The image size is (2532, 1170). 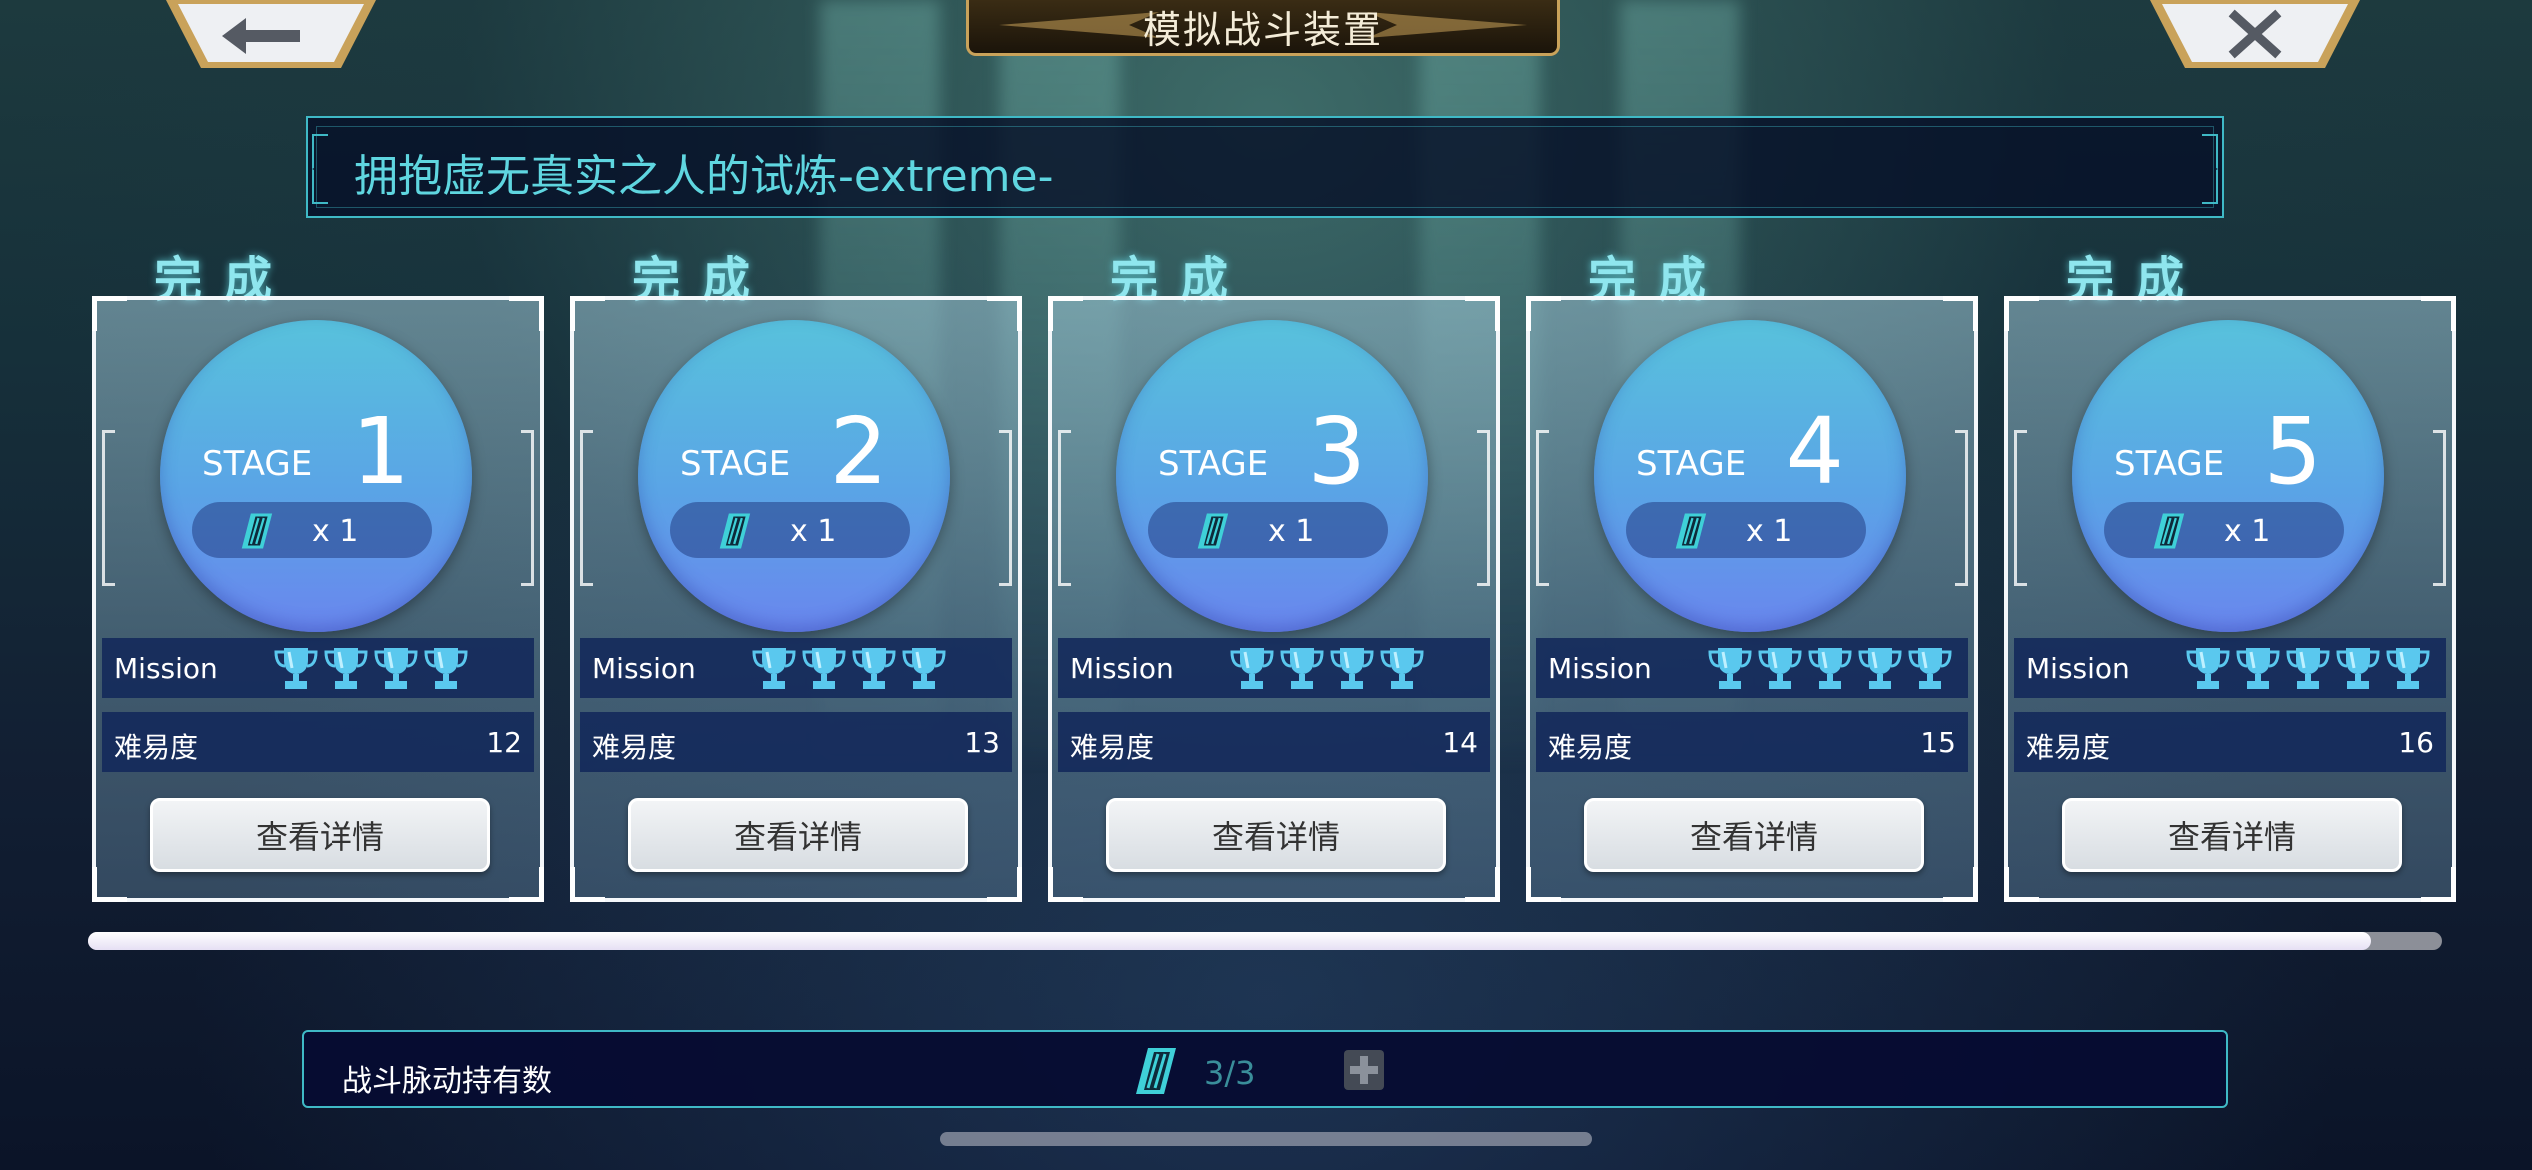 What do you see at coordinates (447, 1081) in the screenshot?
I see `holdings-label: 战斗脉动持有数` at bounding box center [447, 1081].